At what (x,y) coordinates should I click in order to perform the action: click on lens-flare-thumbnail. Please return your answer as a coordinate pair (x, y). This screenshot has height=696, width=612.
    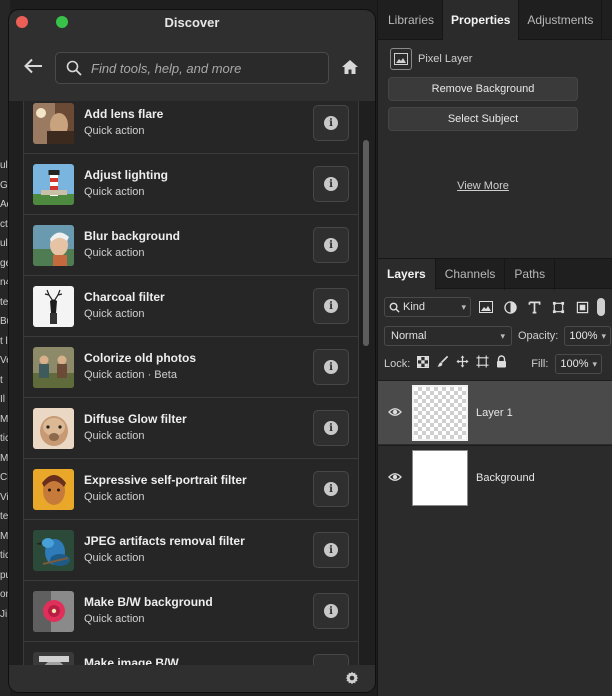
    Looking at the image, I should click on (53, 123).